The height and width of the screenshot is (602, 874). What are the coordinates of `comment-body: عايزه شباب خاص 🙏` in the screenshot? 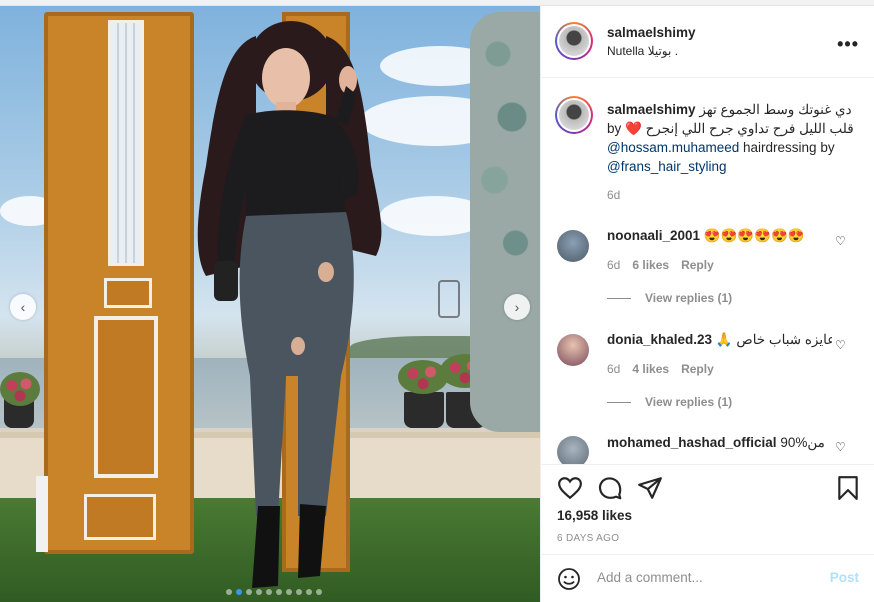 It's located at (773, 339).